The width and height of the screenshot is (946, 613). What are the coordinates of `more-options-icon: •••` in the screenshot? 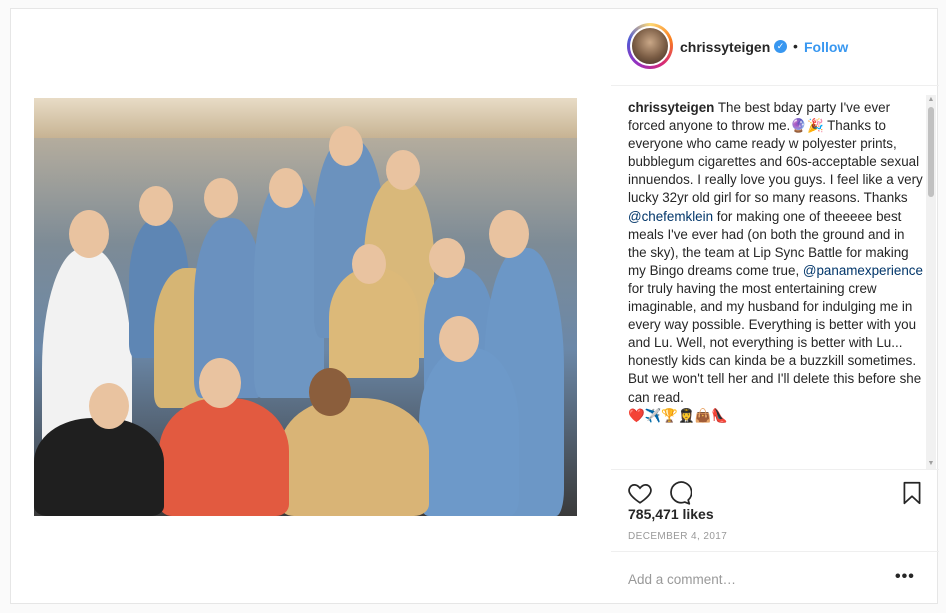 It's located at (905, 577).